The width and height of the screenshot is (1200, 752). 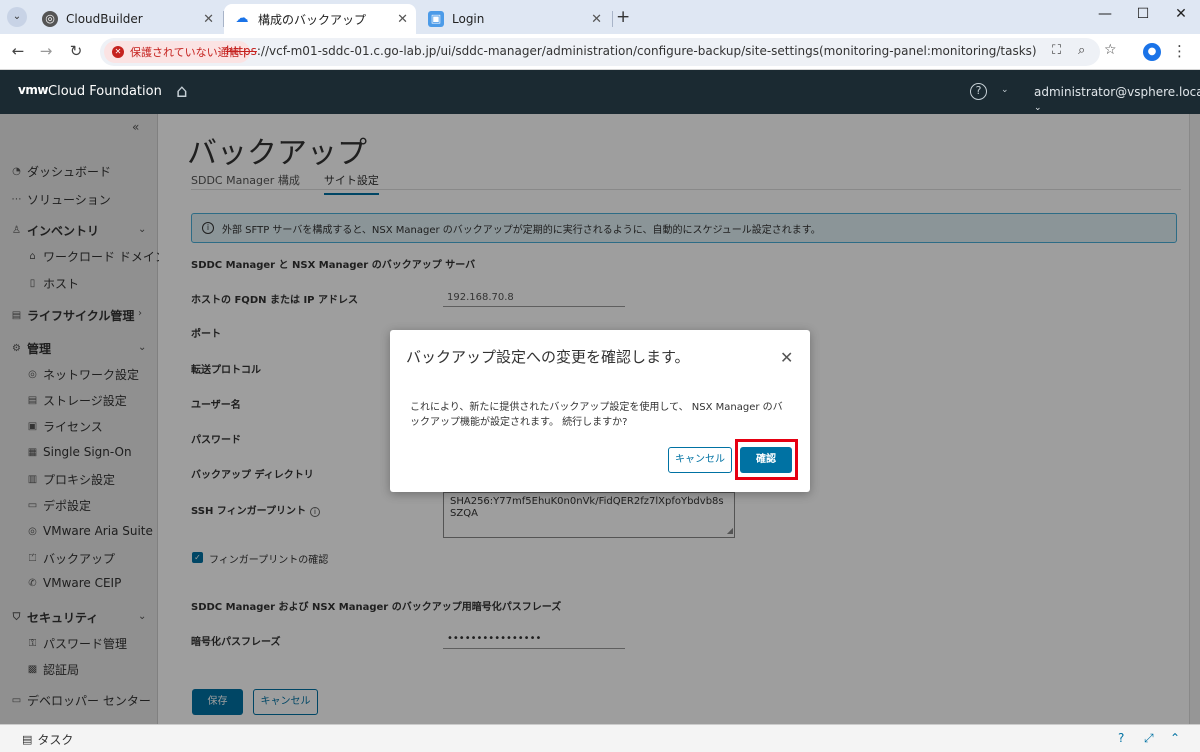 What do you see at coordinates (46, 51) in the screenshot?
I see `forward-icon: →` at bounding box center [46, 51].